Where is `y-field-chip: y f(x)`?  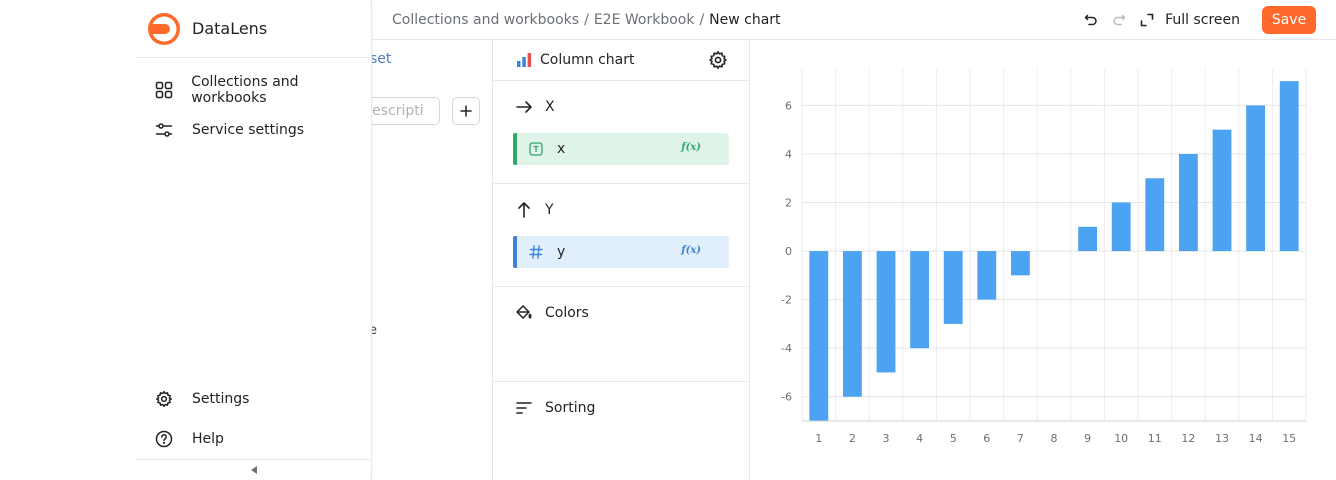 y-field-chip: y f(x) is located at coordinates (621, 252).